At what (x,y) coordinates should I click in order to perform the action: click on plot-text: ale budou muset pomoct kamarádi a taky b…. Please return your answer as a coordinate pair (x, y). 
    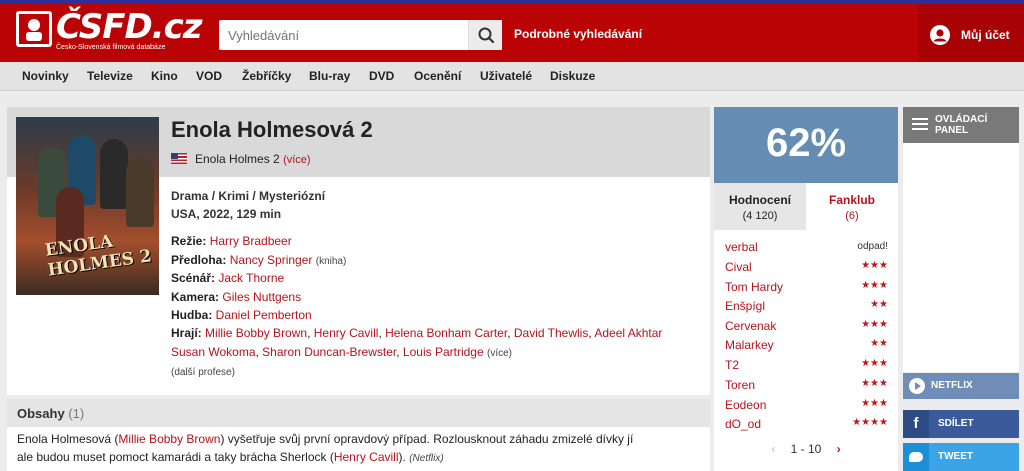
    Looking at the image, I should click on (175, 457).